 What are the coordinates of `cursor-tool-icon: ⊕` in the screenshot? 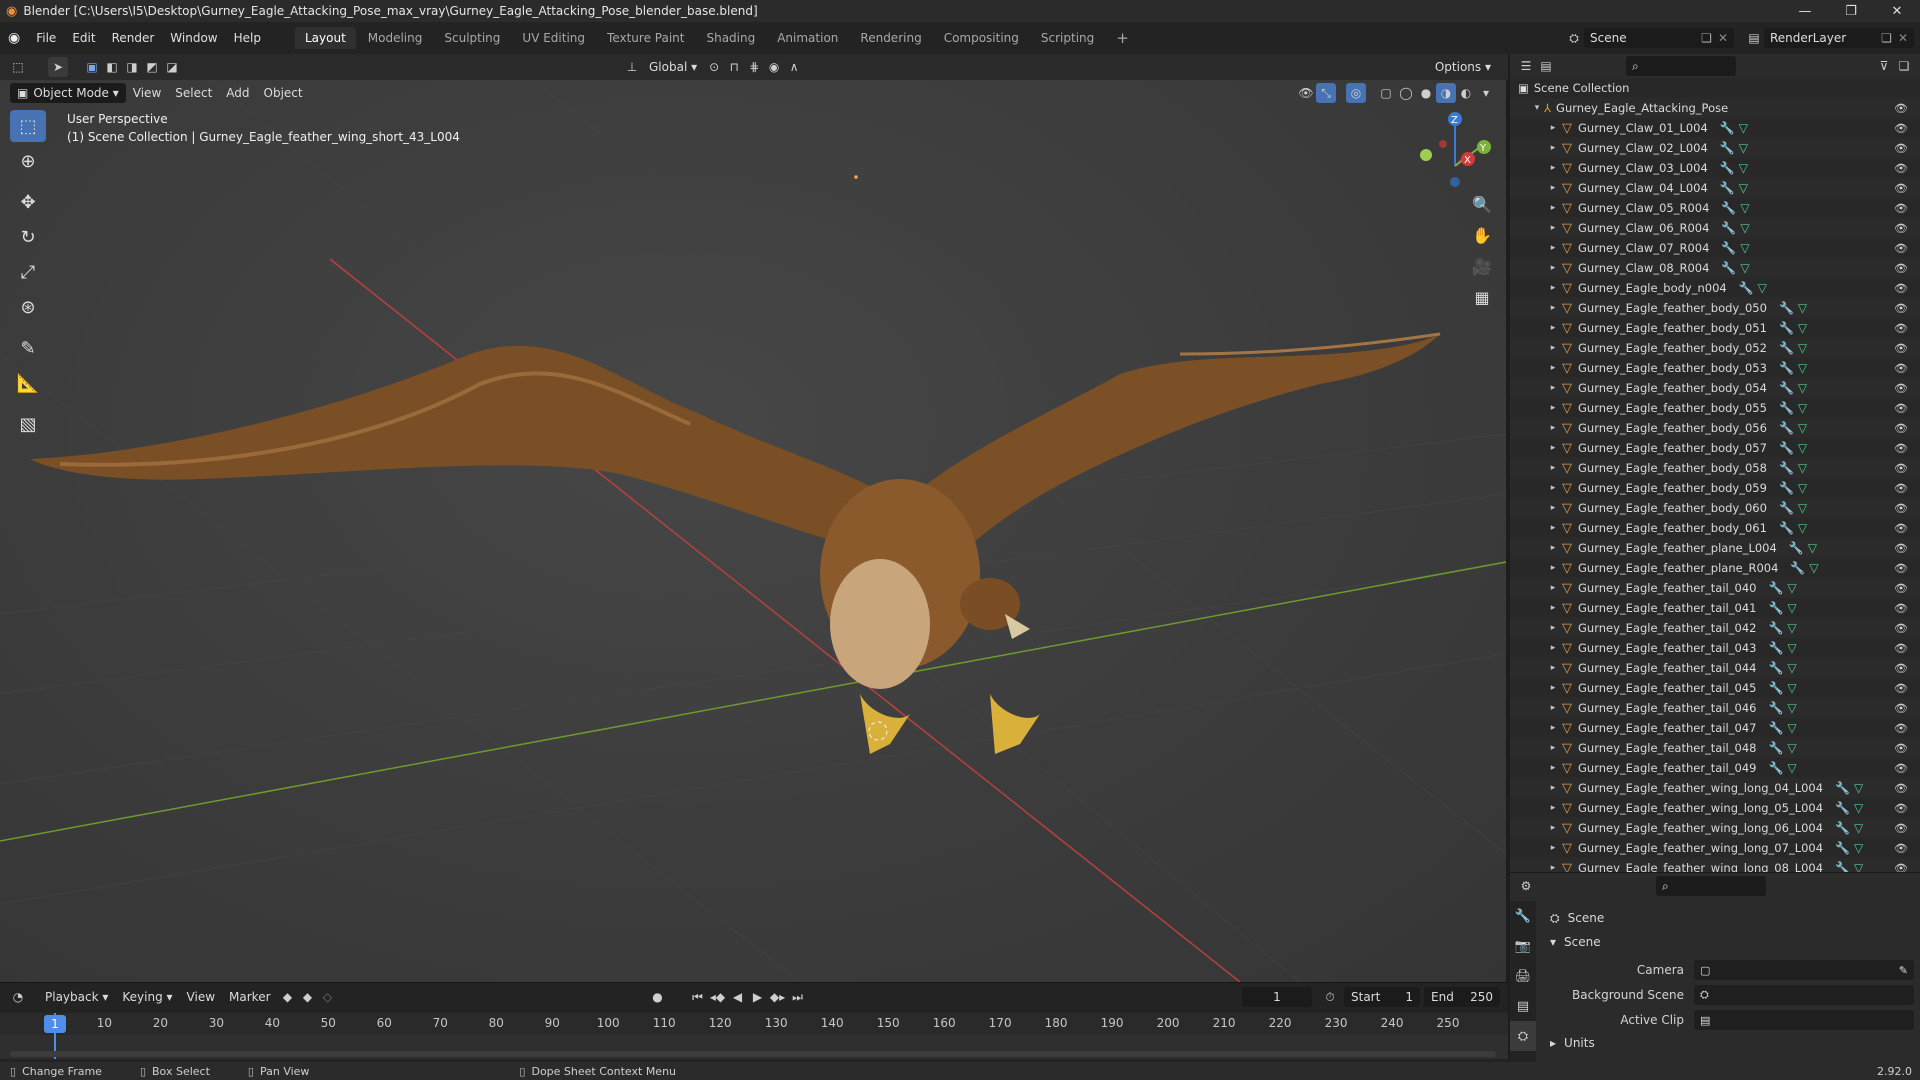 It's located at (28, 161).